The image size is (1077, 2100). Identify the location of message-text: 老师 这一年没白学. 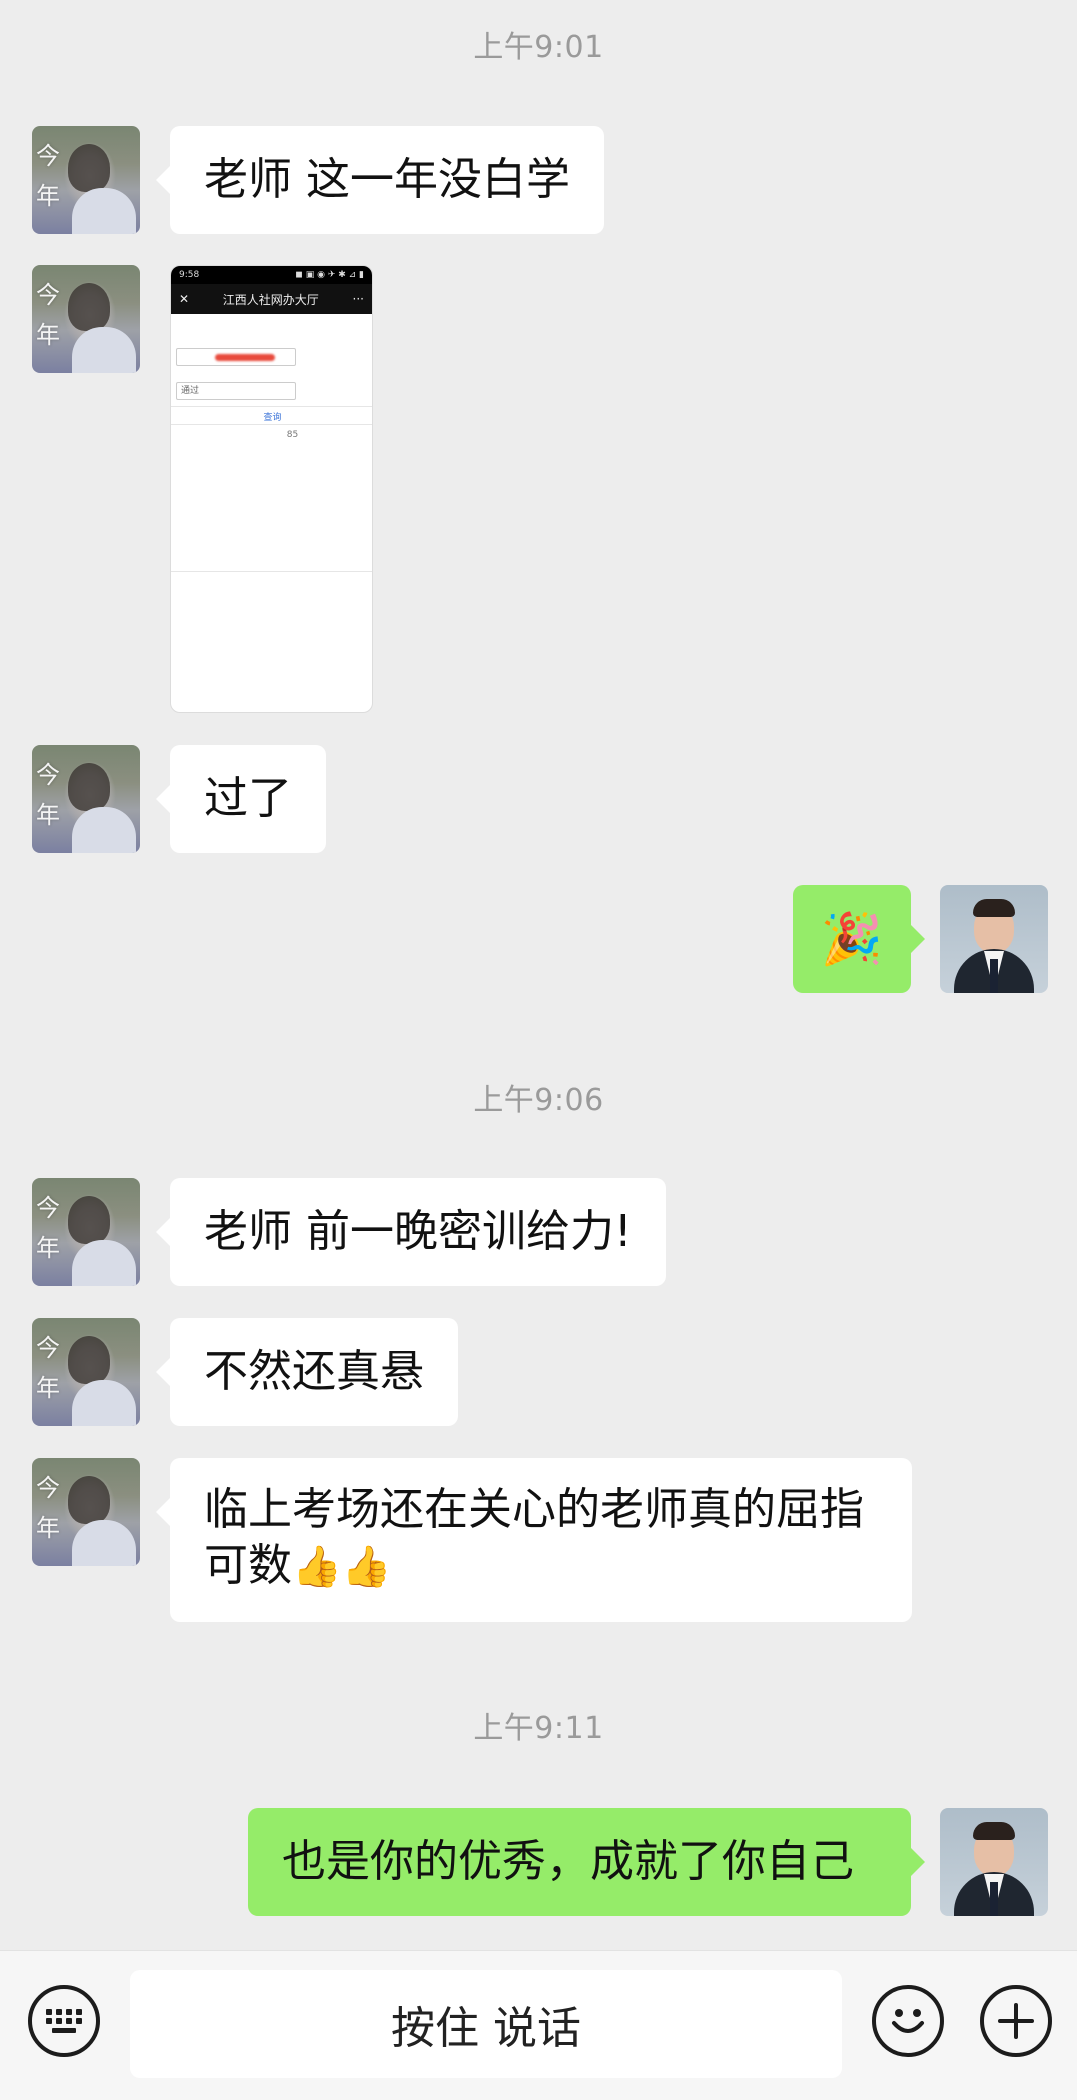
(387, 179).